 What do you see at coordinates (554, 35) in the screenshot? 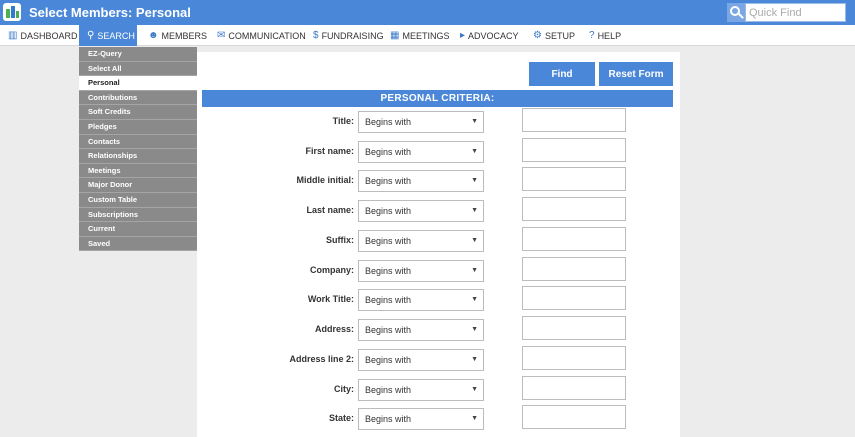
I see `nav-setup: ⚙ SETUP` at bounding box center [554, 35].